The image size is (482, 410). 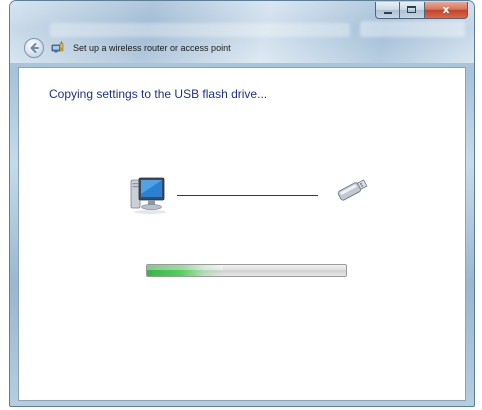 I want to click on minimize-button, so click(x=387, y=10).